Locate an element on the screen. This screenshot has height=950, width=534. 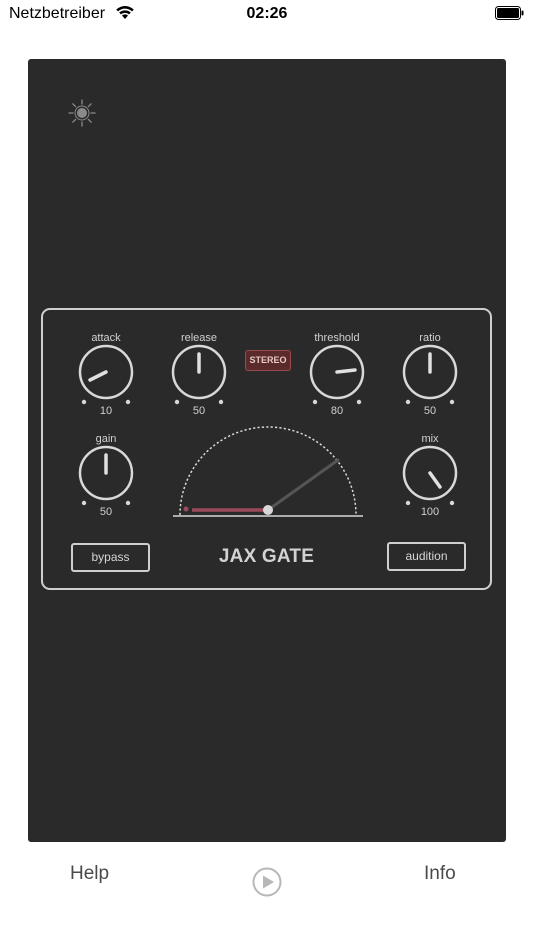
attack-label: attack is located at coordinates (106, 338).